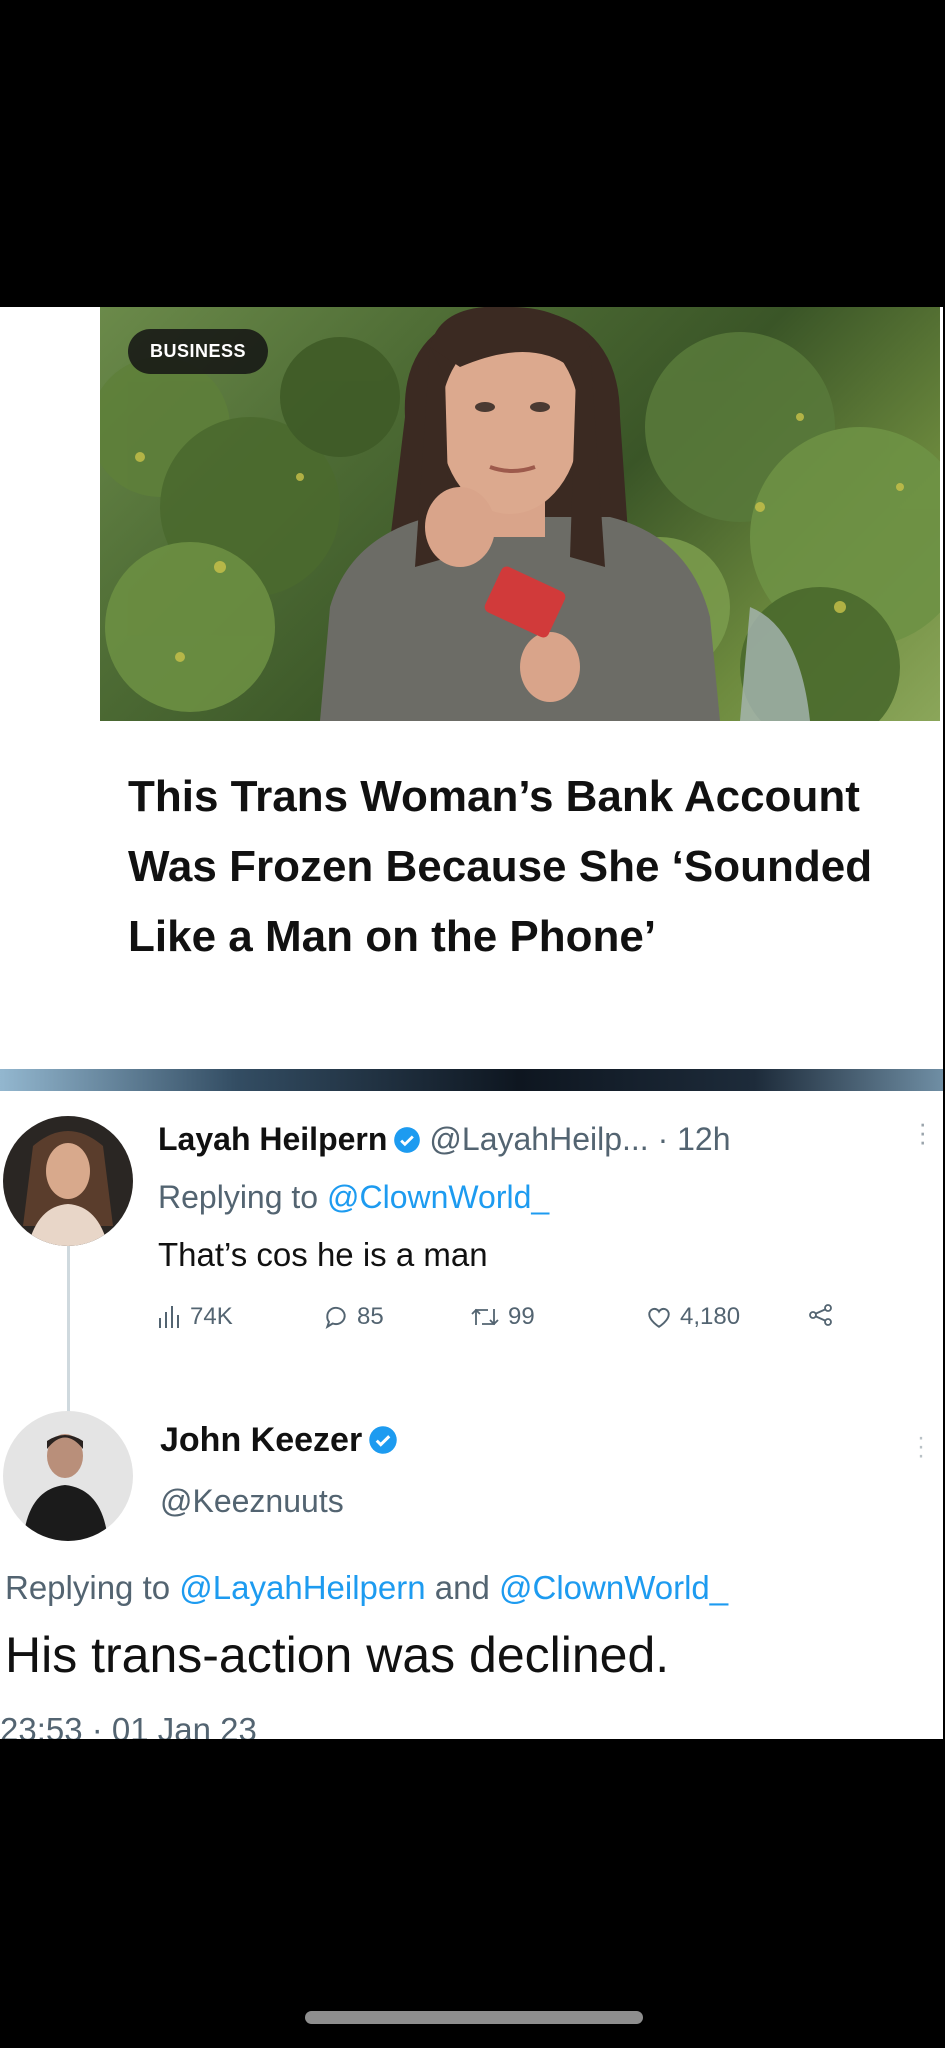  I want to click on tweet2-text: His trans-action was declined., so click(337, 1655).